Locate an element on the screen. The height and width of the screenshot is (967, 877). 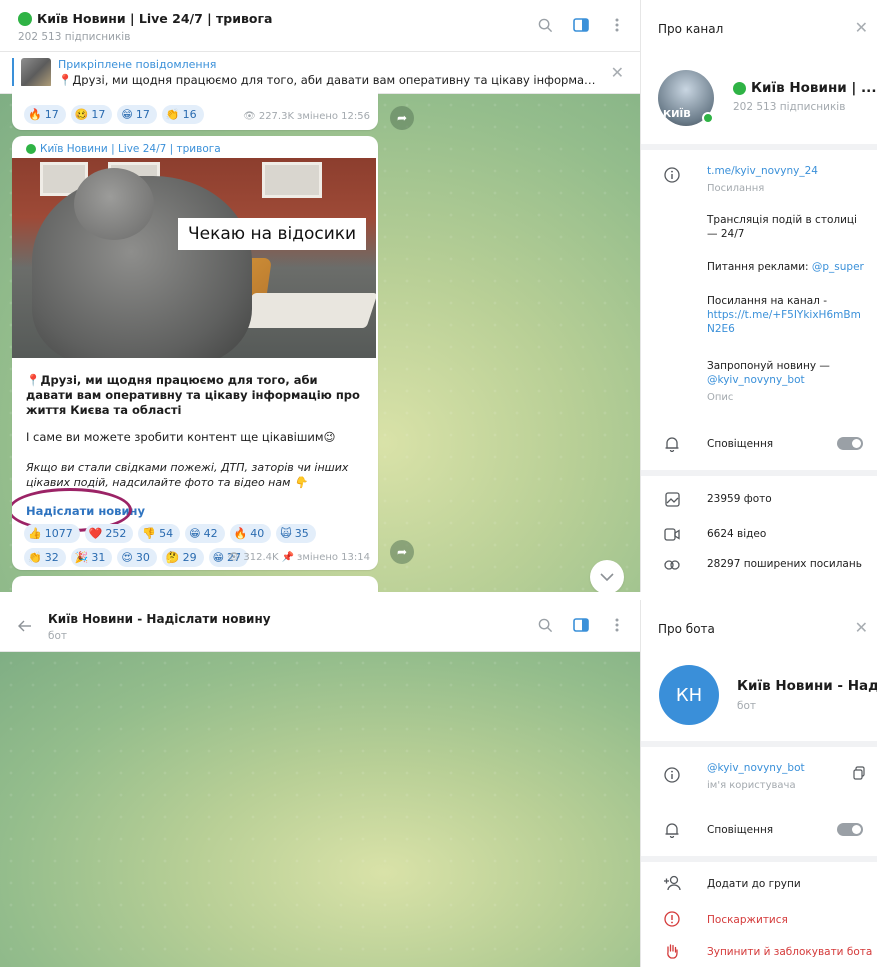
reaction-chip: 🤔 29 is located at coordinates (182, 557).